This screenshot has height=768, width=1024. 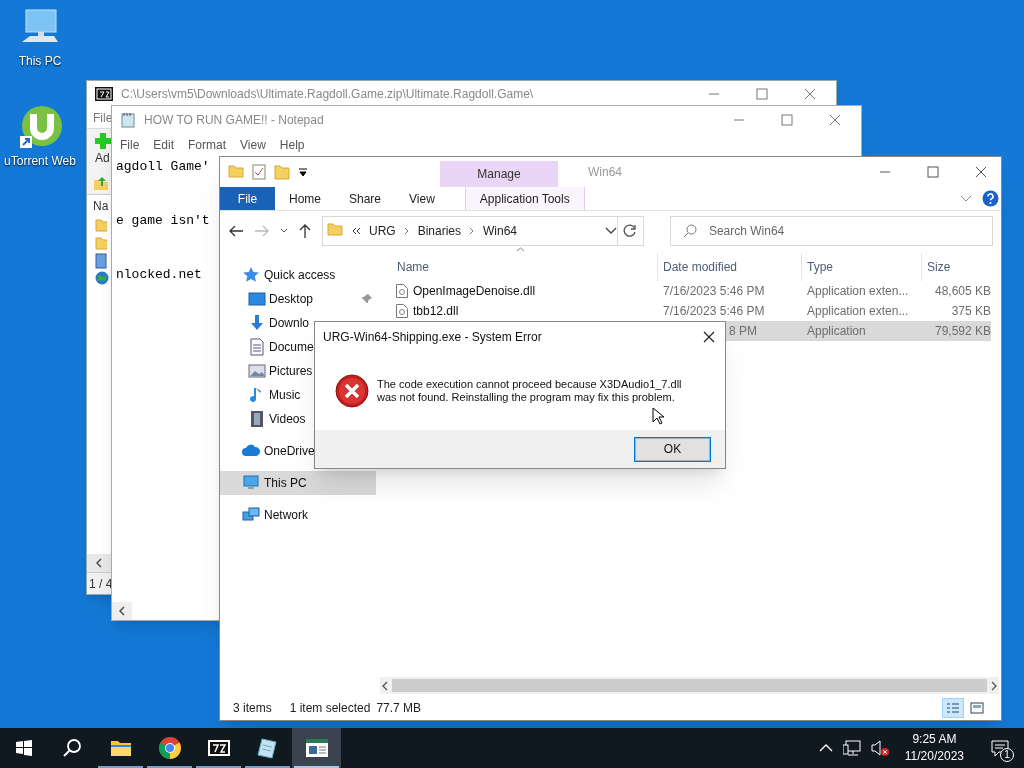 What do you see at coordinates (953, 708) in the screenshot?
I see `details-view-icon` at bounding box center [953, 708].